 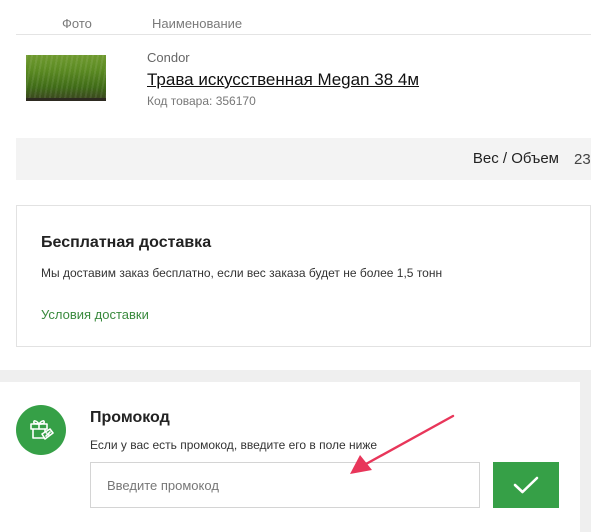 I want to click on gift-percent-icon, so click(x=41, y=430).